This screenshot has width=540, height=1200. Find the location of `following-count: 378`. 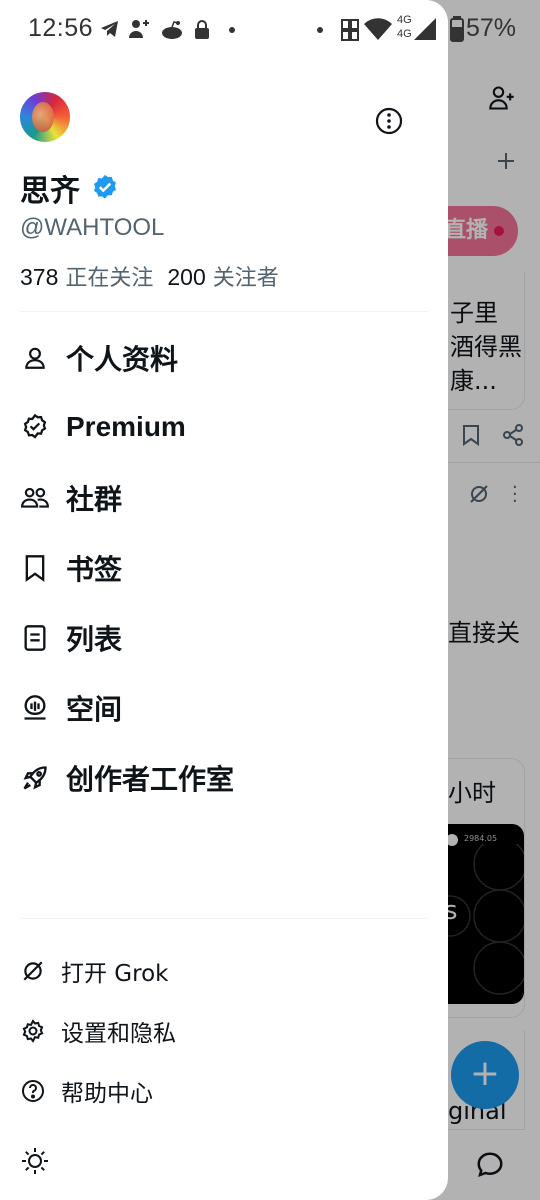

following-count: 378 is located at coordinates (39, 277).